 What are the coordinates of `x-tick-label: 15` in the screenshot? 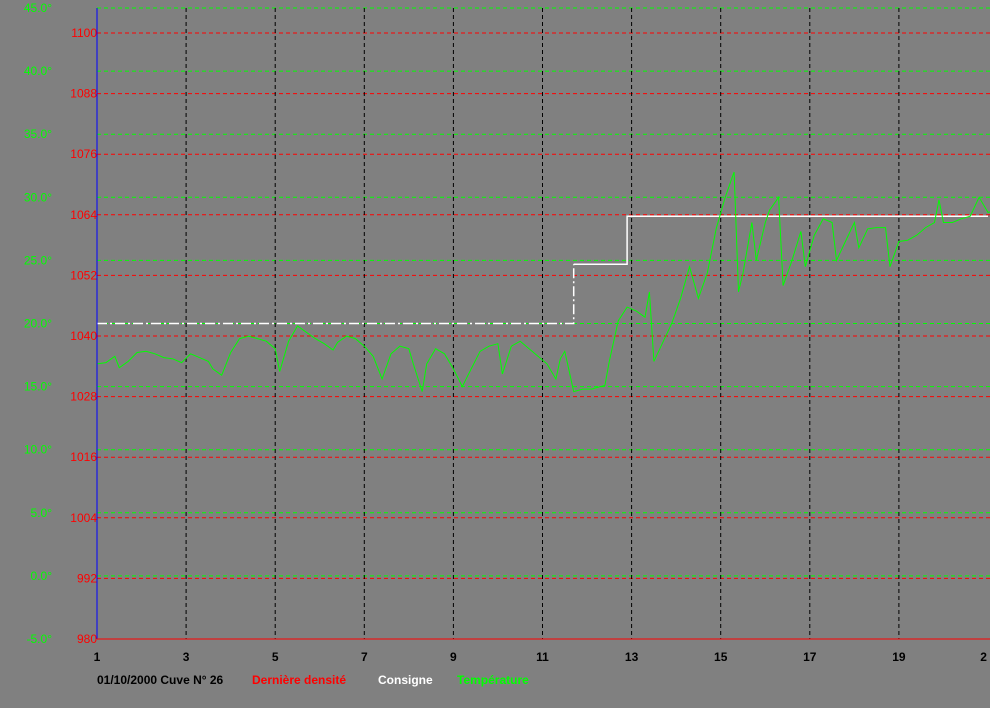 It's located at (721, 657).